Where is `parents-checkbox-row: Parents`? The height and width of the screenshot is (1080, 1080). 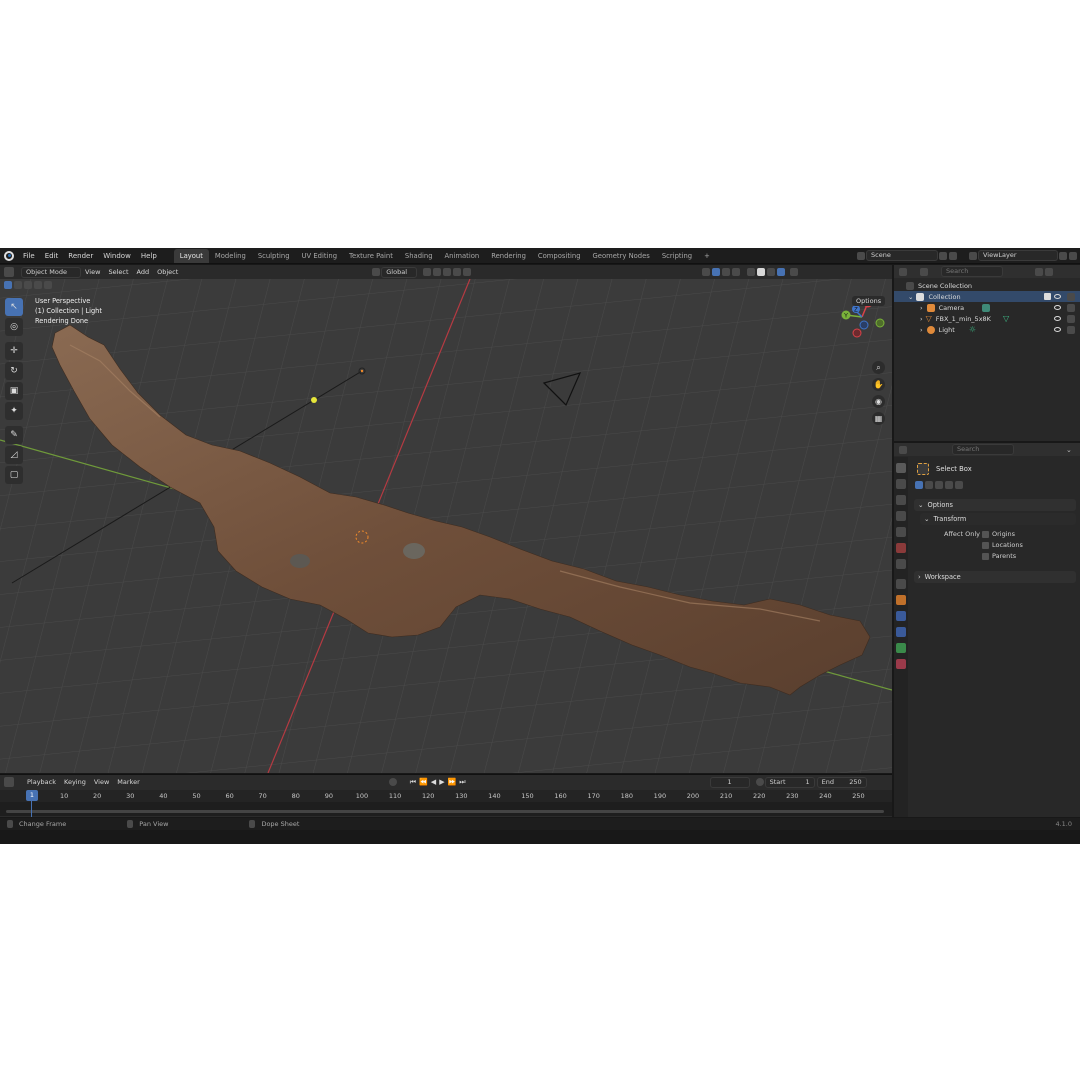 parents-checkbox-row: Parents is located at coordinates (999, 556).